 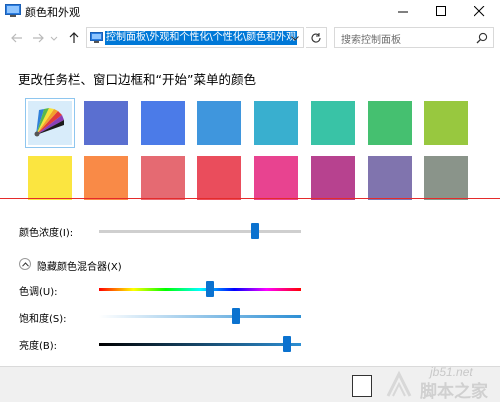 I want to click on section-divider, so click(x=250, y=198).